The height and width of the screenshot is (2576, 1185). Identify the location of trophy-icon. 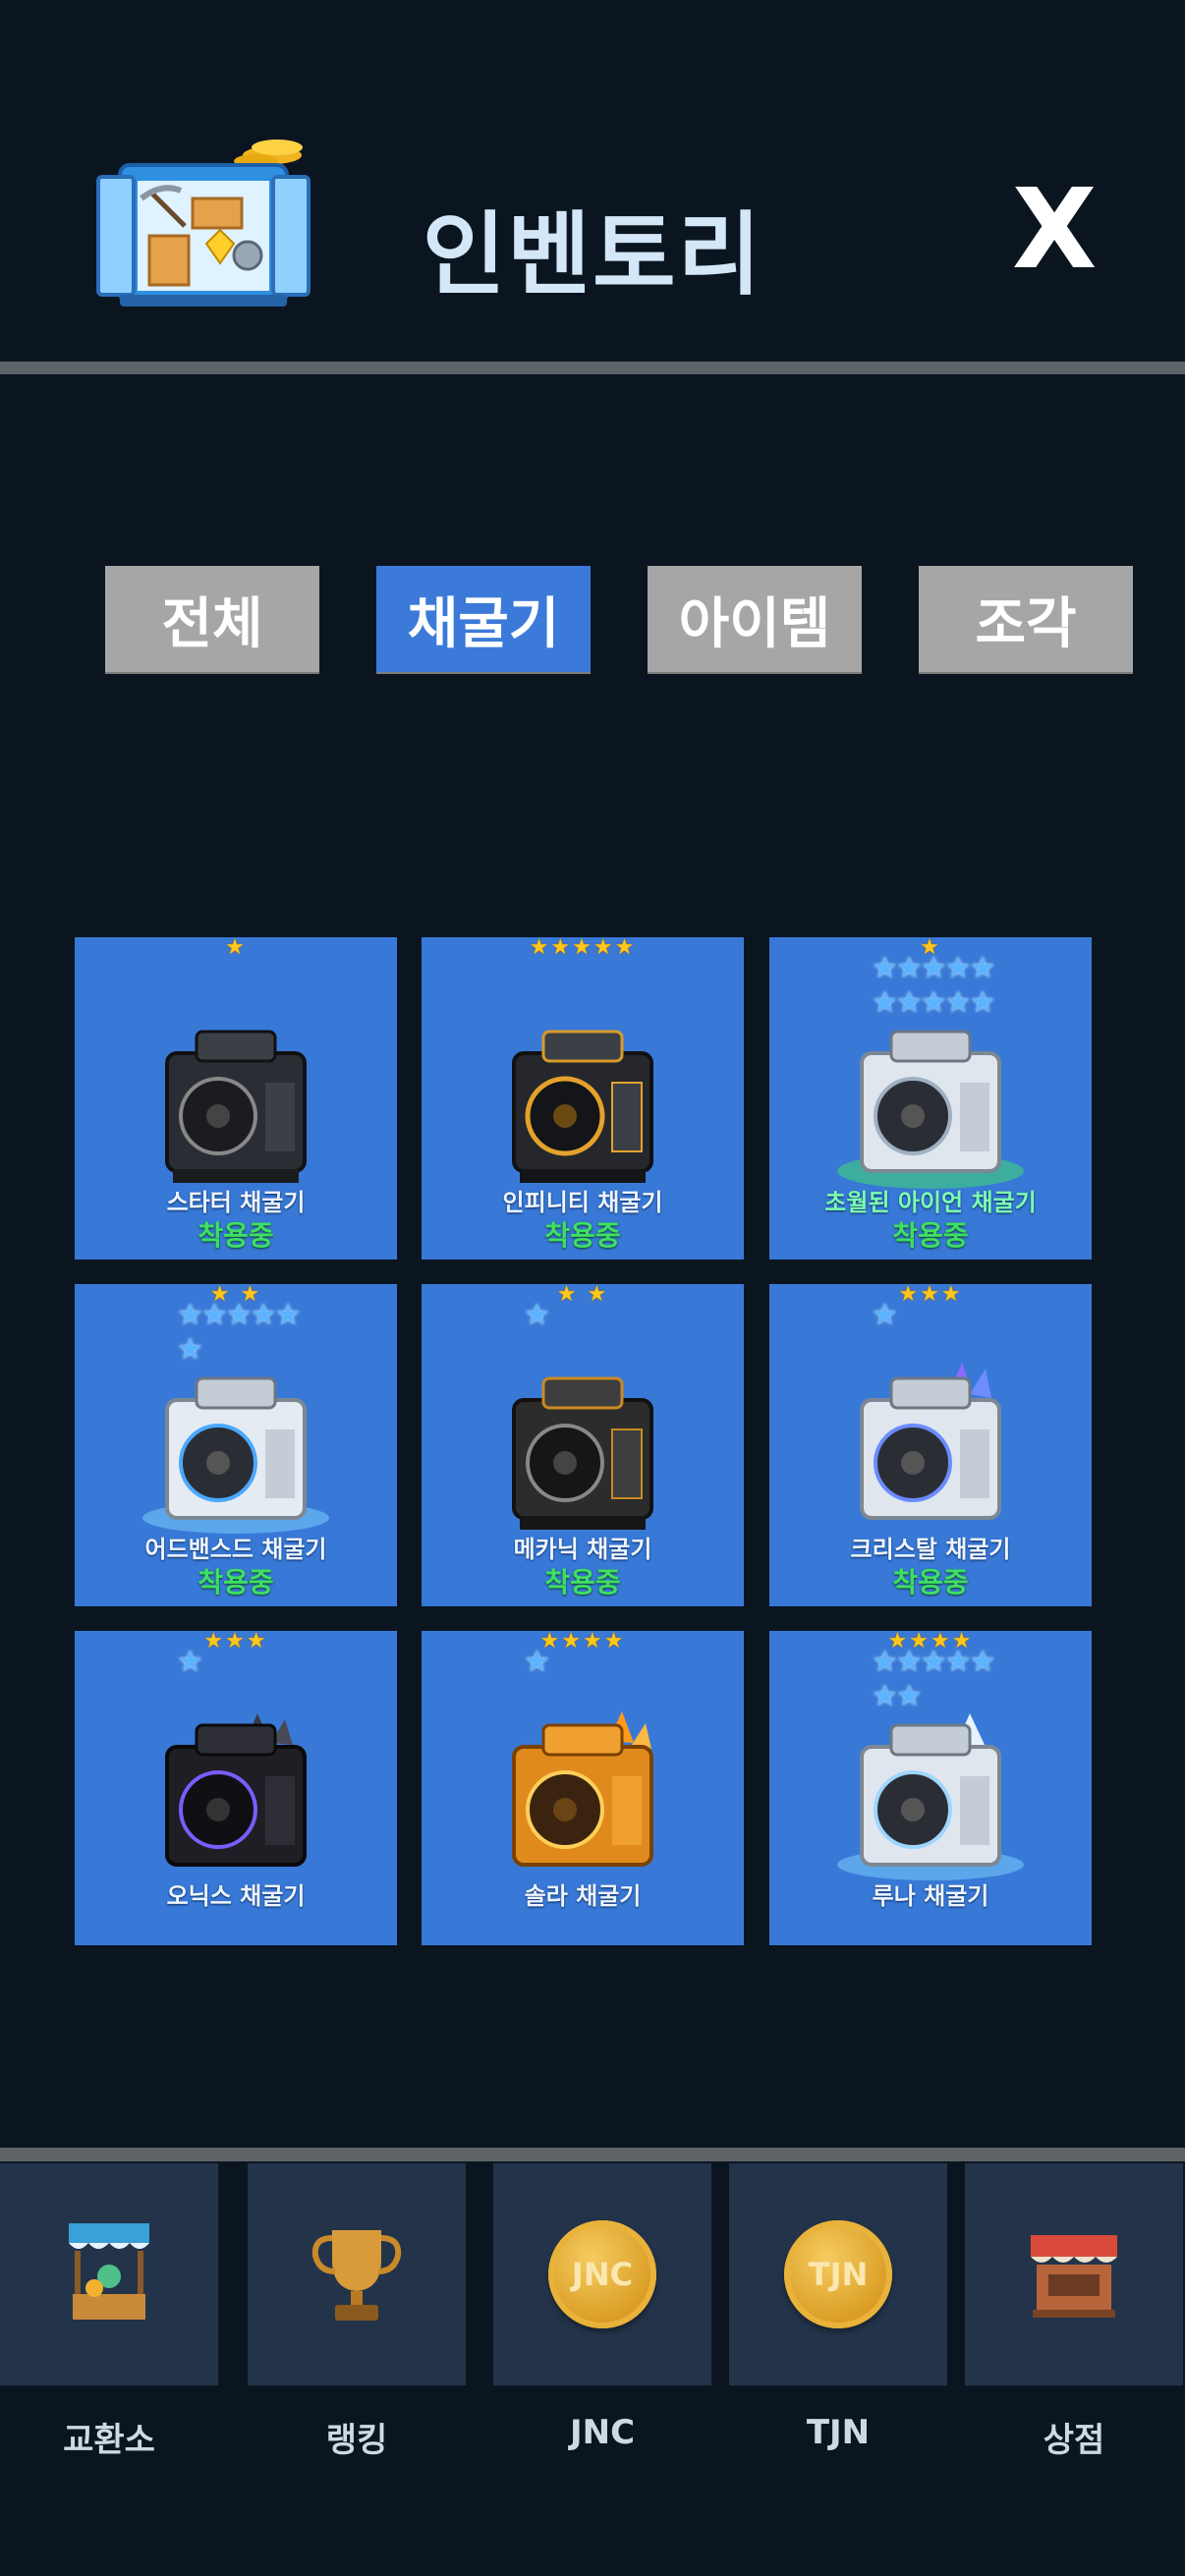
(356, 2275).